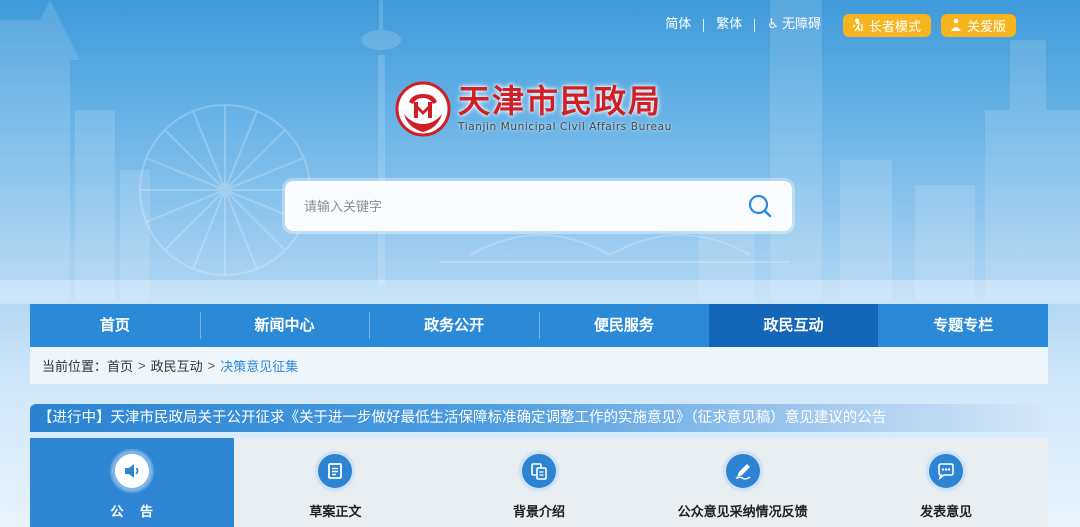 This screenshot has height=527, width=1080. Describe the element at coordinates (120, 365) in the screenshot. I see `breadcrumb-home-link: 首页` at that location.